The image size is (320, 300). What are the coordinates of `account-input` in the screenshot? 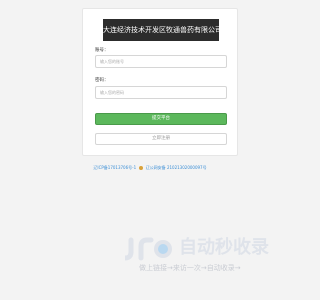 It's located at (161, 61).